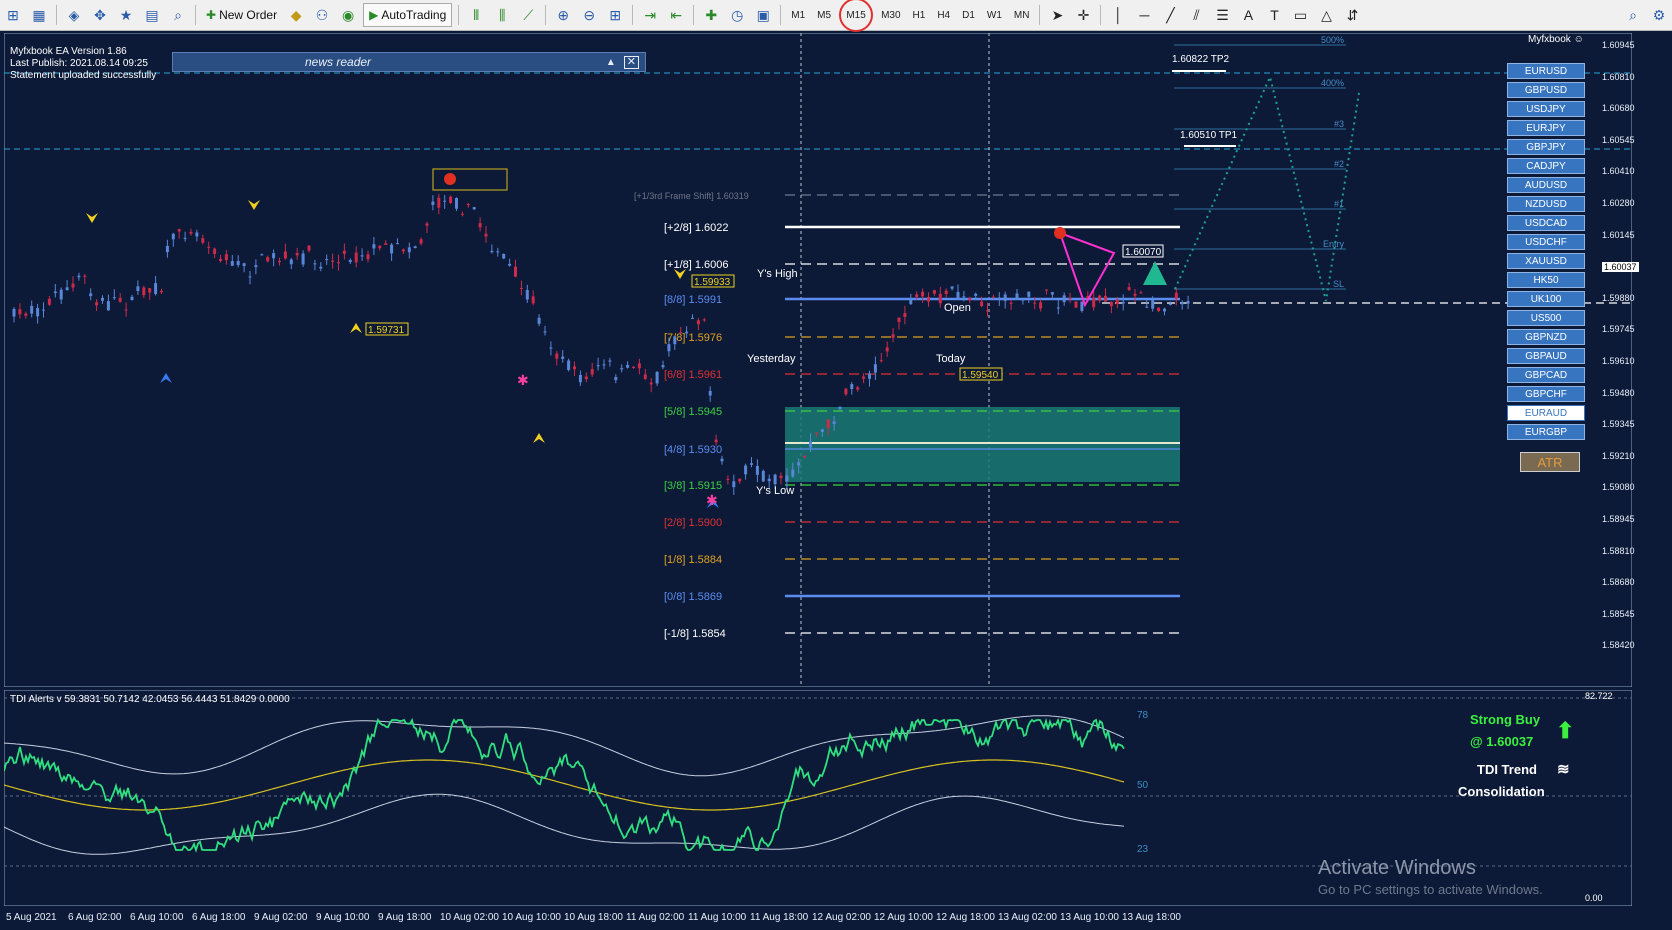 The height and width of the screenshot is (930, 1672). Describe the element at coordinates (1144, 15) in the screenshot. I see `horizontal-line-icon: ─` at that location.